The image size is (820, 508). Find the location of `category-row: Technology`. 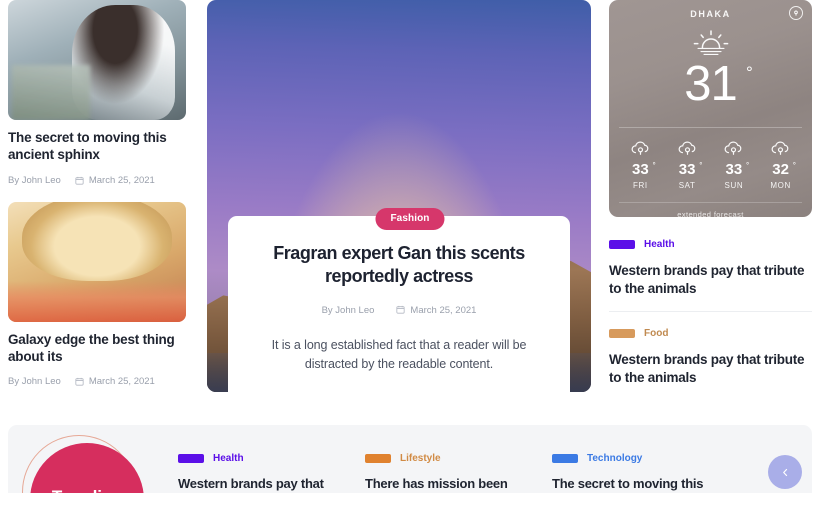

category-row: Technology is located at coordinates (645, 458).